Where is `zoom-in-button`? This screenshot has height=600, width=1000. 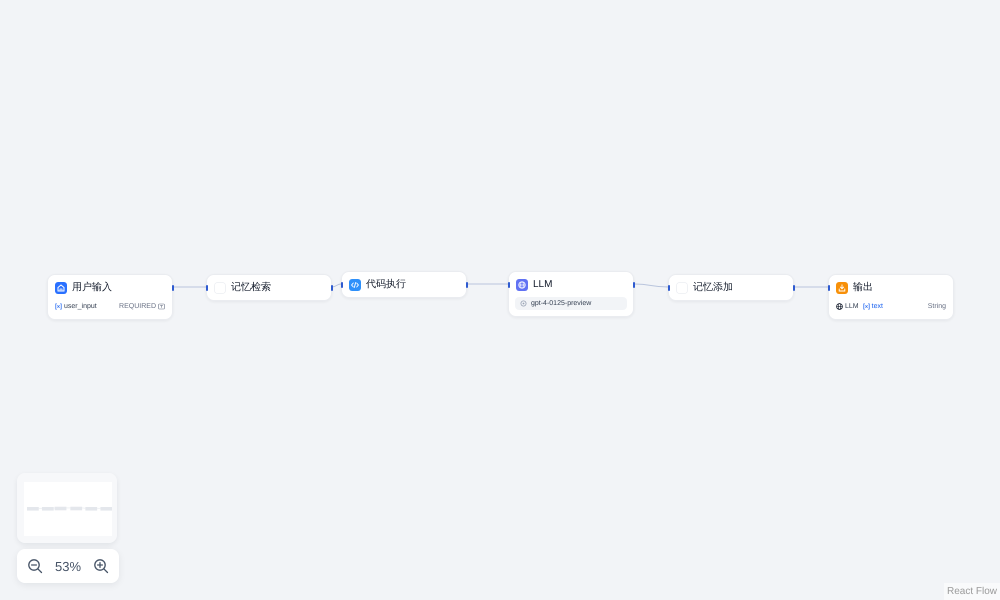
zoom-in-button is located at coordinates (101, 566).